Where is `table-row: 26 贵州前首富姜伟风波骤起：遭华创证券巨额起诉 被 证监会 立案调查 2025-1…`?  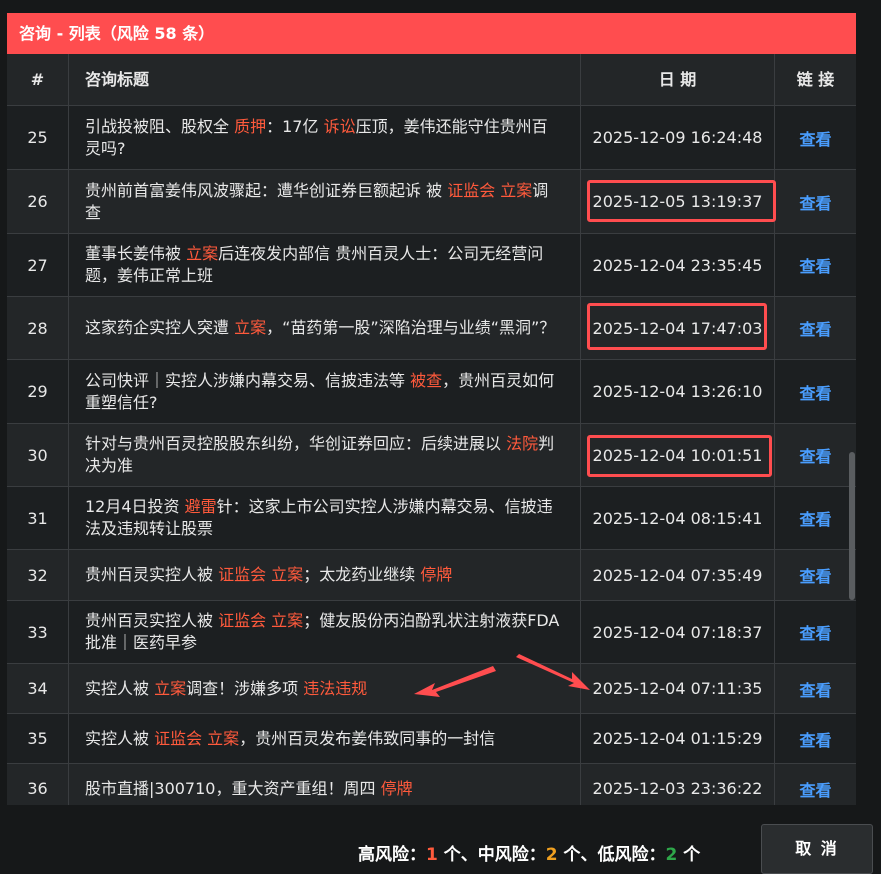 table-row: 26 贵州前首富姜伟风波骤起：遭华创证券巨额起诉 被 证监会 立案调查 2025-1… is located at coordinates (431, 202).